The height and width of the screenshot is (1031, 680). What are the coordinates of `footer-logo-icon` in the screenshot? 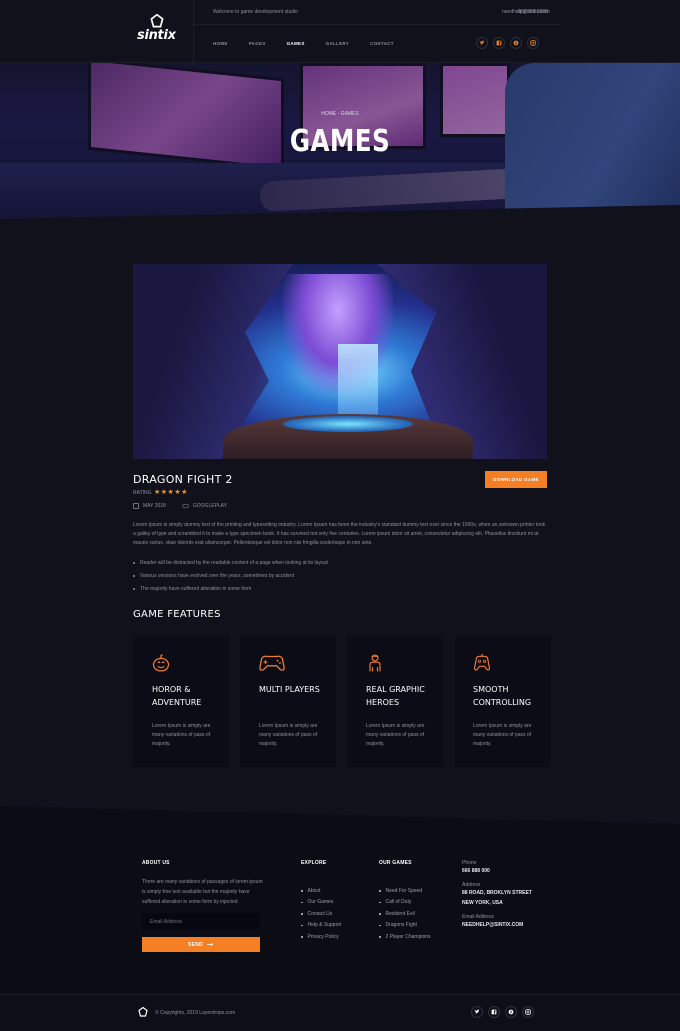 It's located at (143, 1012).